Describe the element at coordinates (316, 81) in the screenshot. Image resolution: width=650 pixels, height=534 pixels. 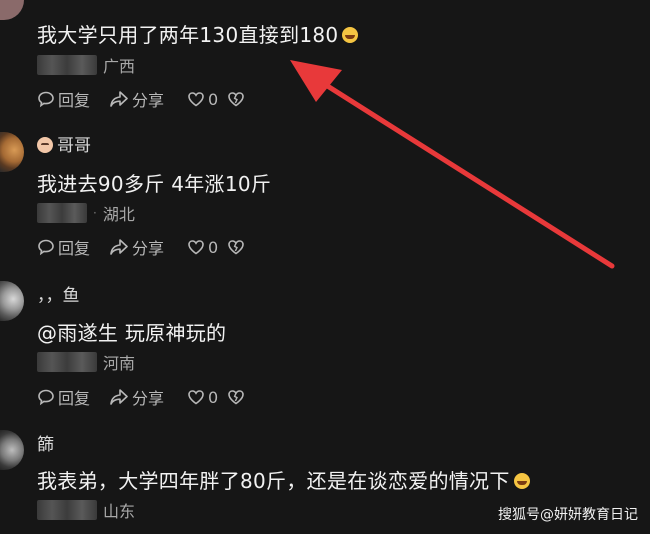
I see `arrow-head` at that location.